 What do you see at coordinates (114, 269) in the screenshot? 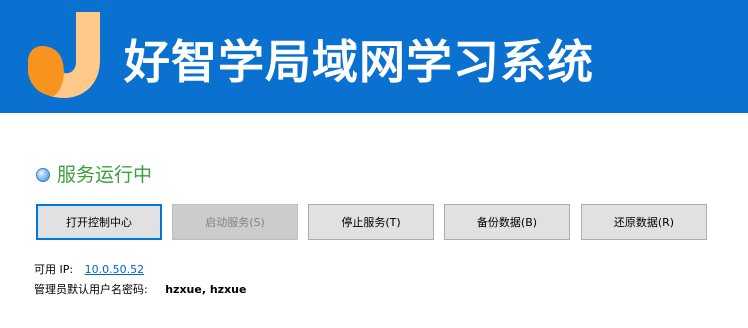
I see `ip-address-link: 10.0.50.52` at bounding box center [114, 269].